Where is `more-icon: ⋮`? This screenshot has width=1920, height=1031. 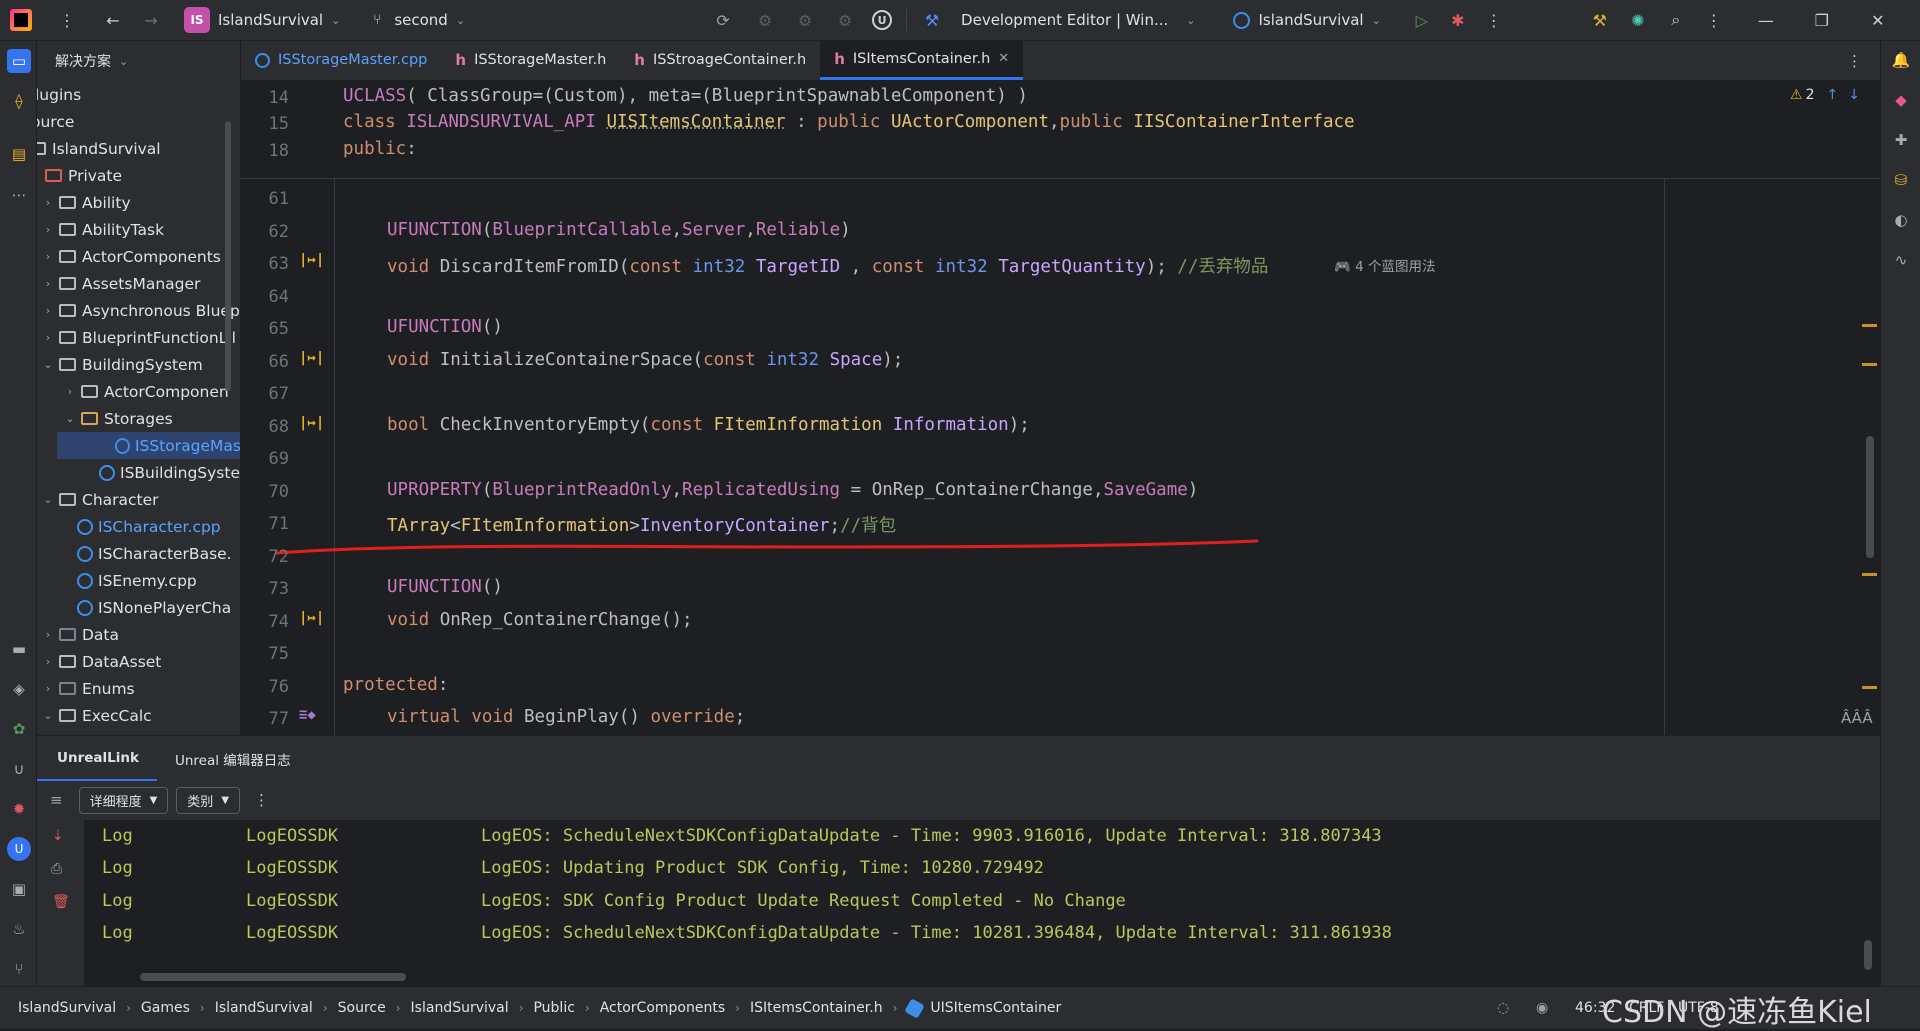
more-icon: ⋮ is located at coordinates (1494, 20).